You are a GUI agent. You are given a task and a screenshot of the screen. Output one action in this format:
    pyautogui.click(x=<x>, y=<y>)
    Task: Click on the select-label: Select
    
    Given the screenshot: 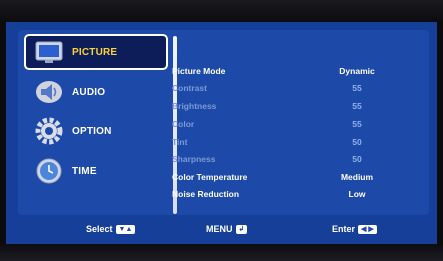 What is the action you would take?
    pyautogui.click(x=99, y=229)
    